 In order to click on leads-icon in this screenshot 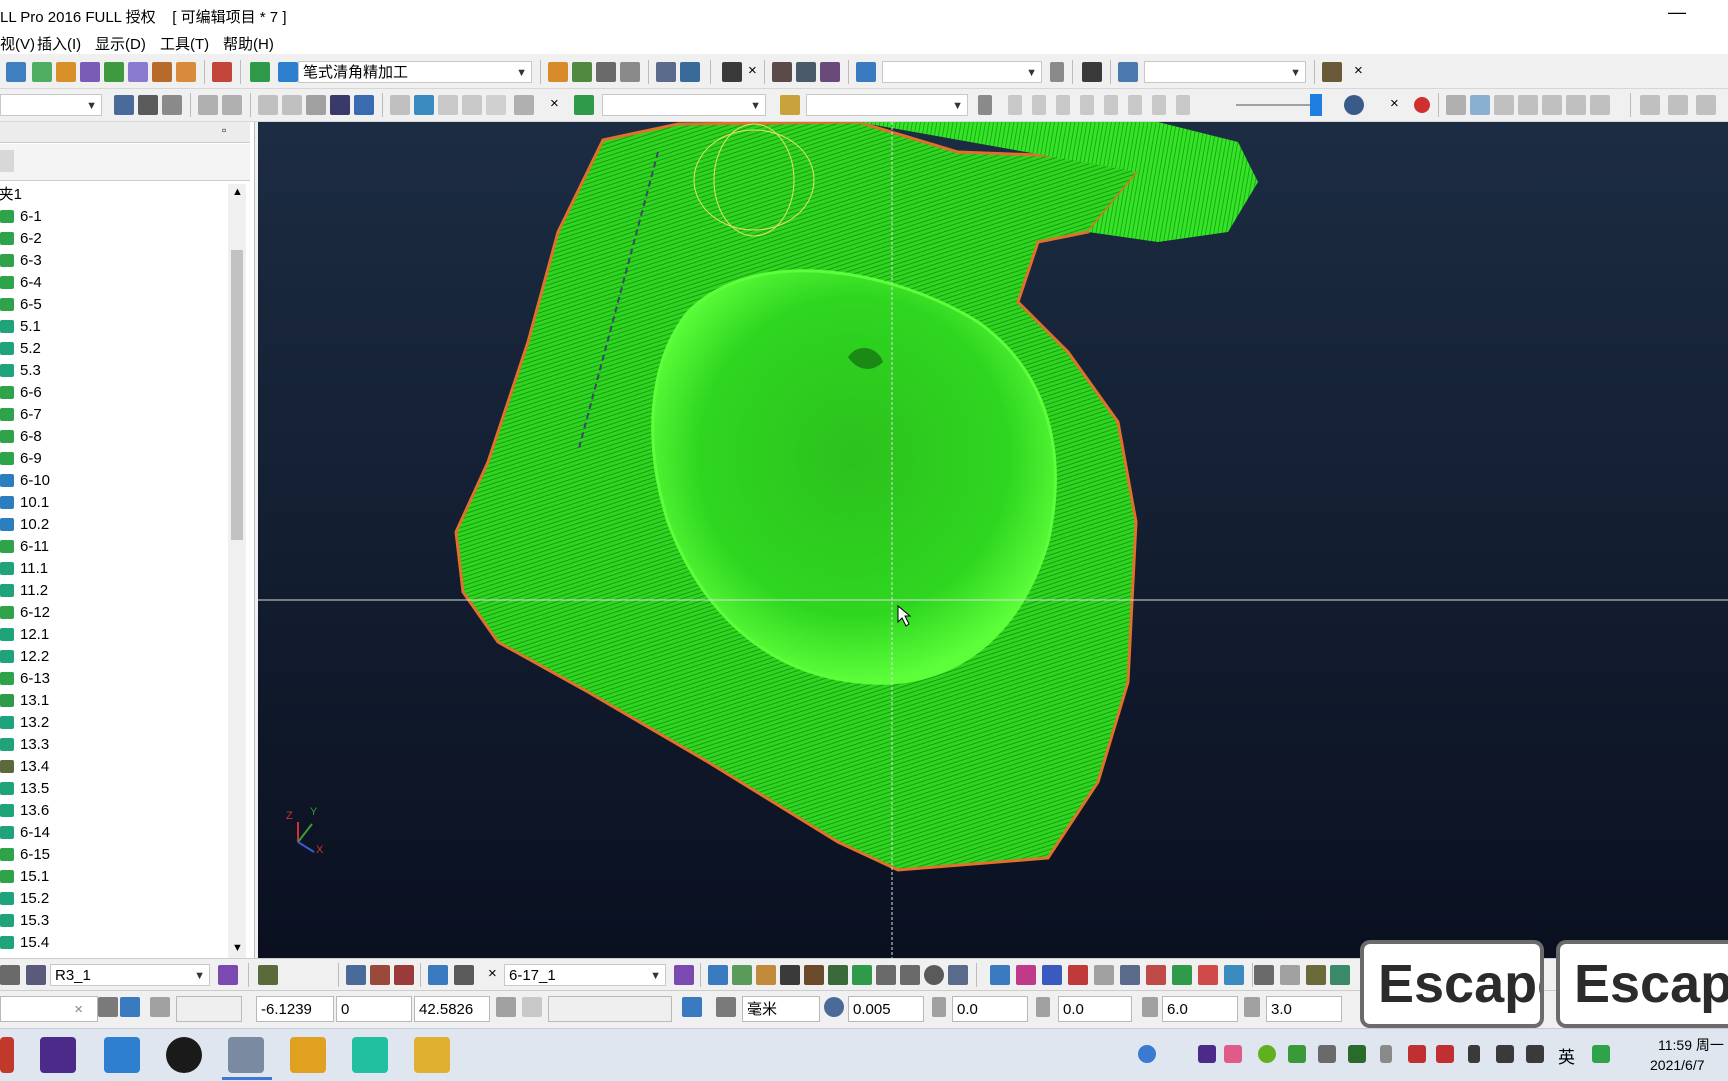, I will do `click(742, 975)`.